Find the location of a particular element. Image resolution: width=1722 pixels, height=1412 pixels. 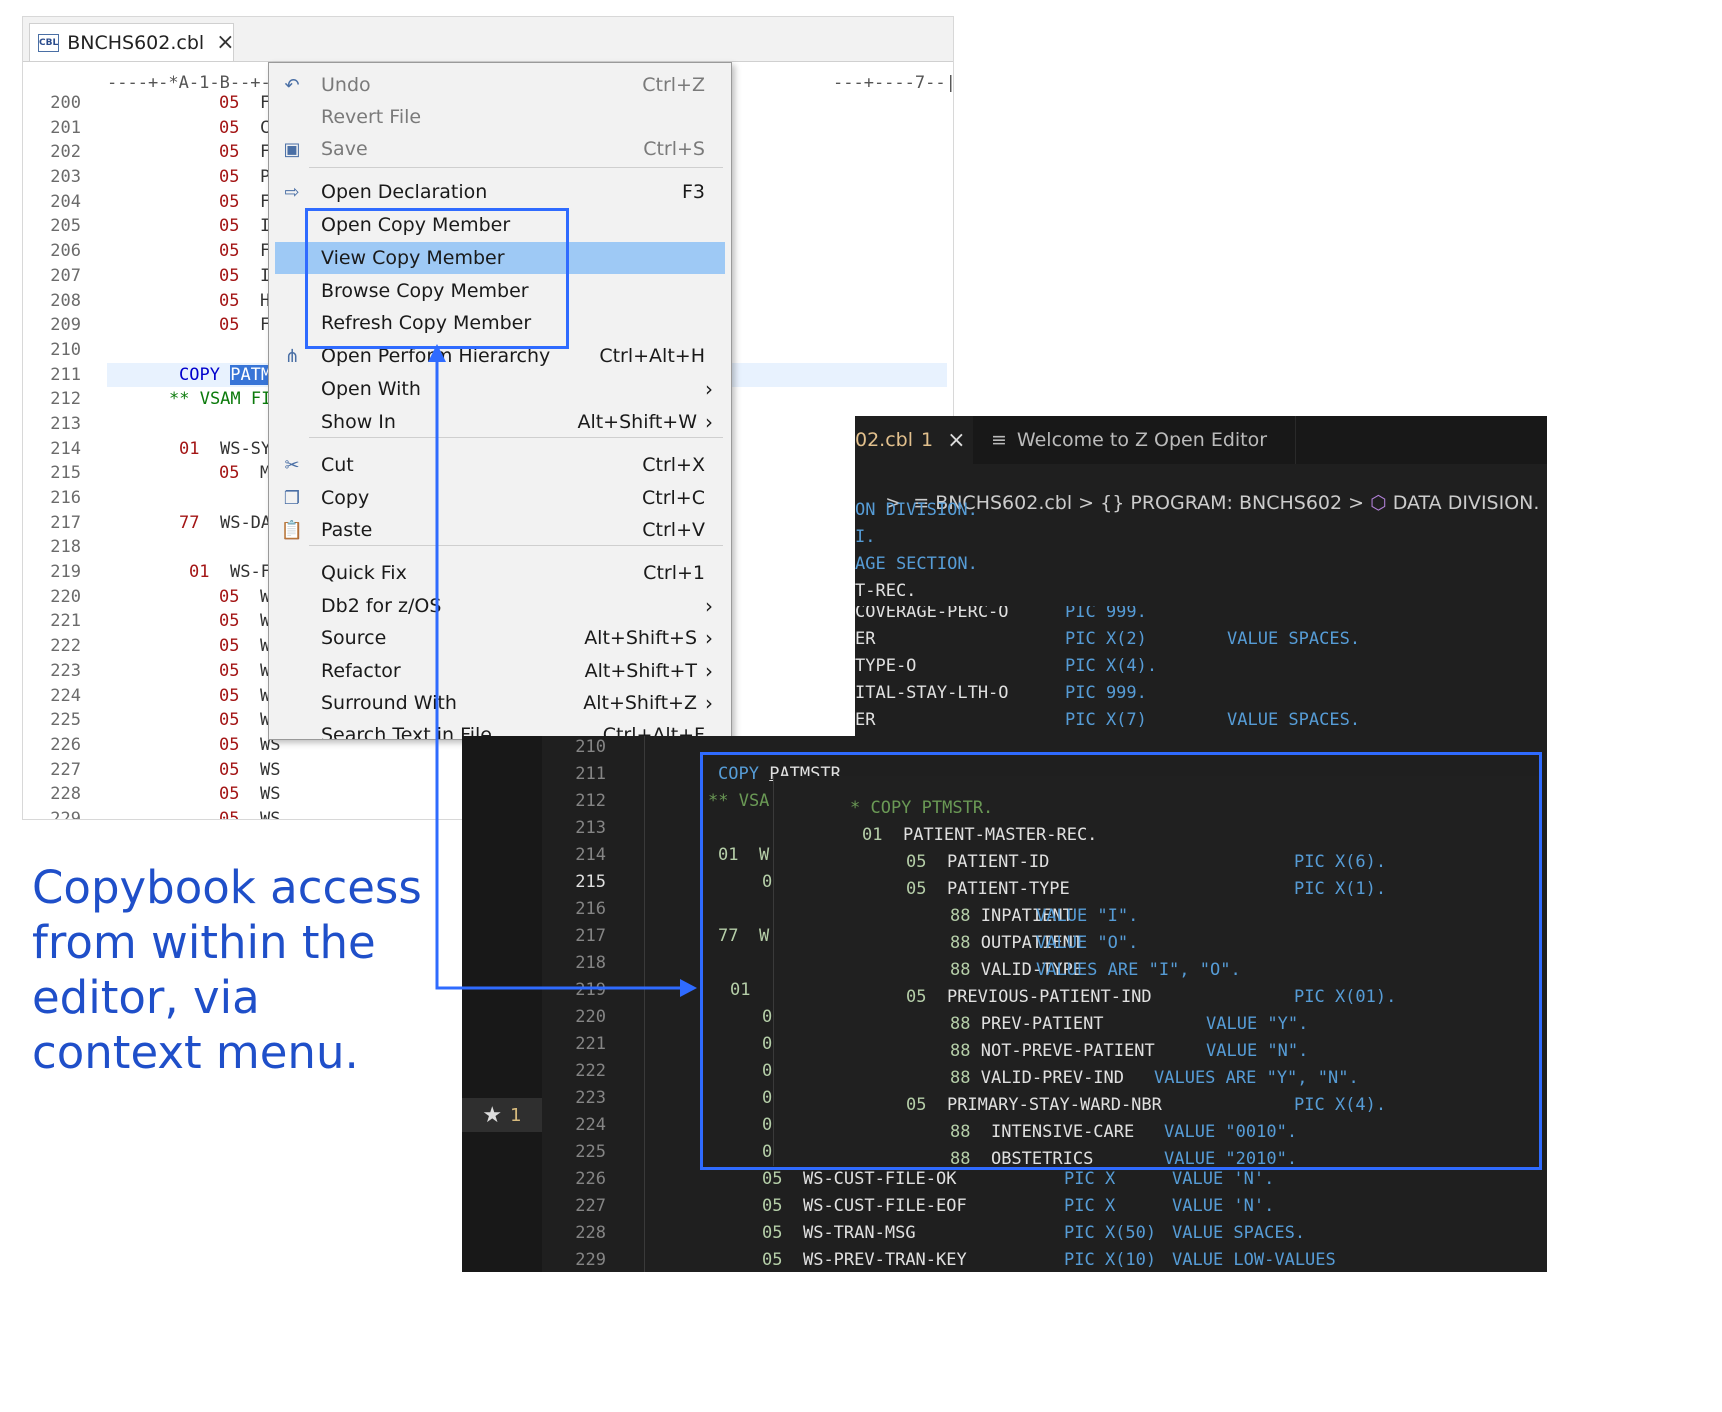

callout-connector is located at coordinates (564, 670).